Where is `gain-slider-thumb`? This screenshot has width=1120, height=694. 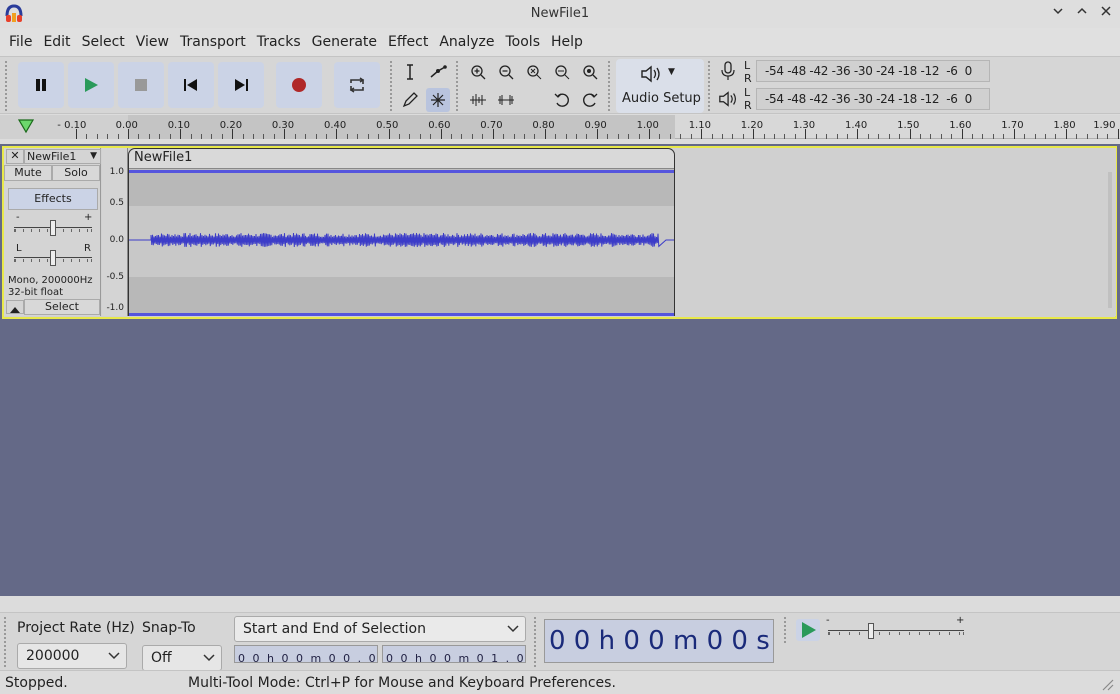 gain-slider-thumb is located at coordinates (53, 228).